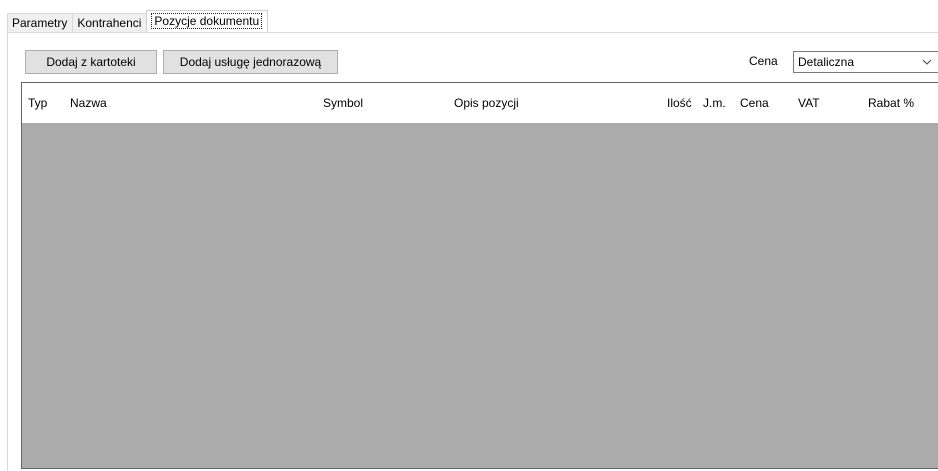 This screenshot has width=938, height=471. I want to click on tab-pozycje-dokumentu: Pozycje dokumentu, so click(207, 21).